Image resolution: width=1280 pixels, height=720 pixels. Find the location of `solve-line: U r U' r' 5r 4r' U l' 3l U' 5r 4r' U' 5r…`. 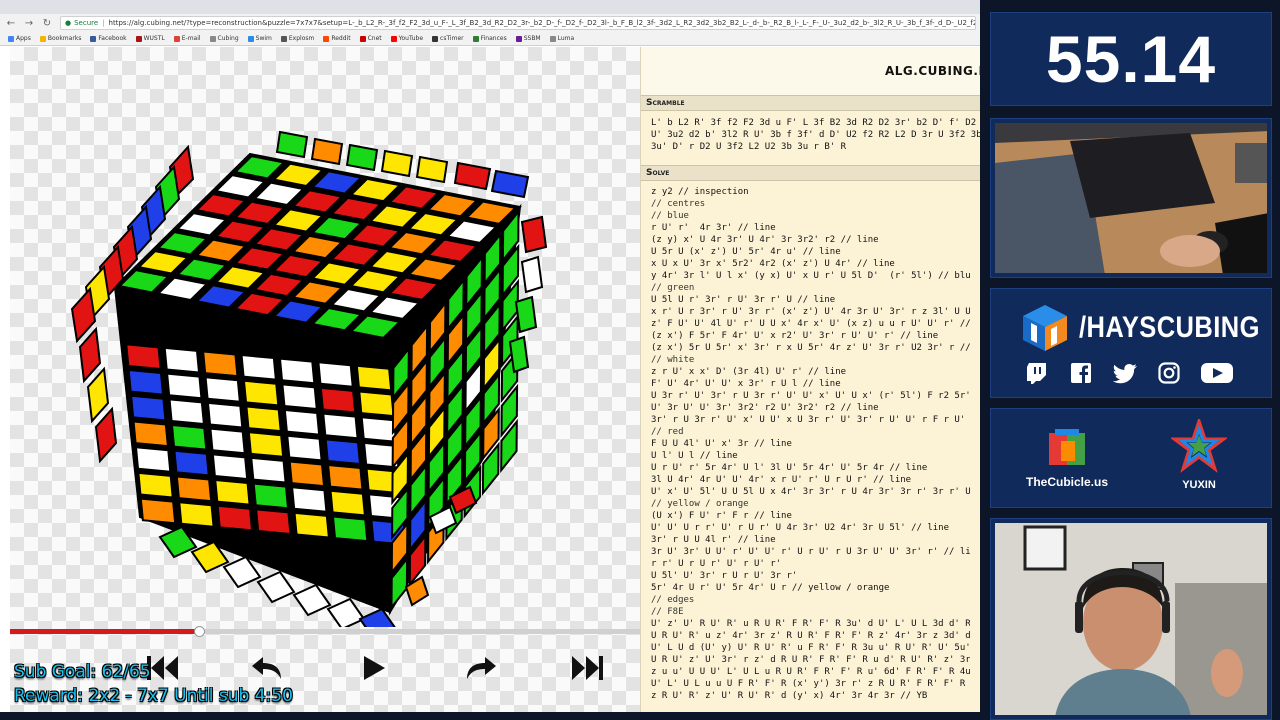

solve-line: U r U' r' 5r 4r' U l' 3l U' 5r 4r' U' 5r… is located at coordinates (789, 468).